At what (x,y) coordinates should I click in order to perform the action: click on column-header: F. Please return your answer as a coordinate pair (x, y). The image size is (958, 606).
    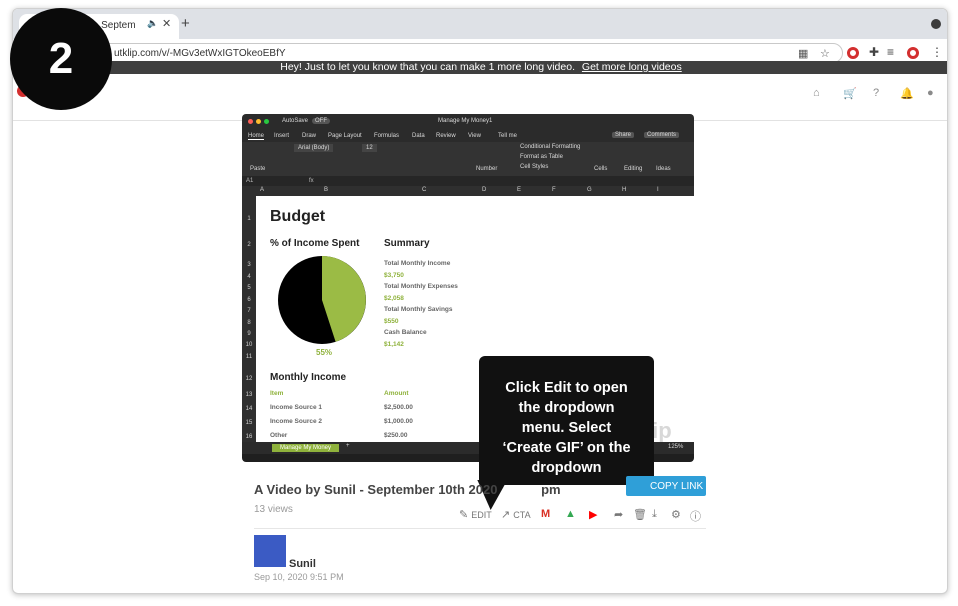
    Looking at the image, I should click on (554, 190).